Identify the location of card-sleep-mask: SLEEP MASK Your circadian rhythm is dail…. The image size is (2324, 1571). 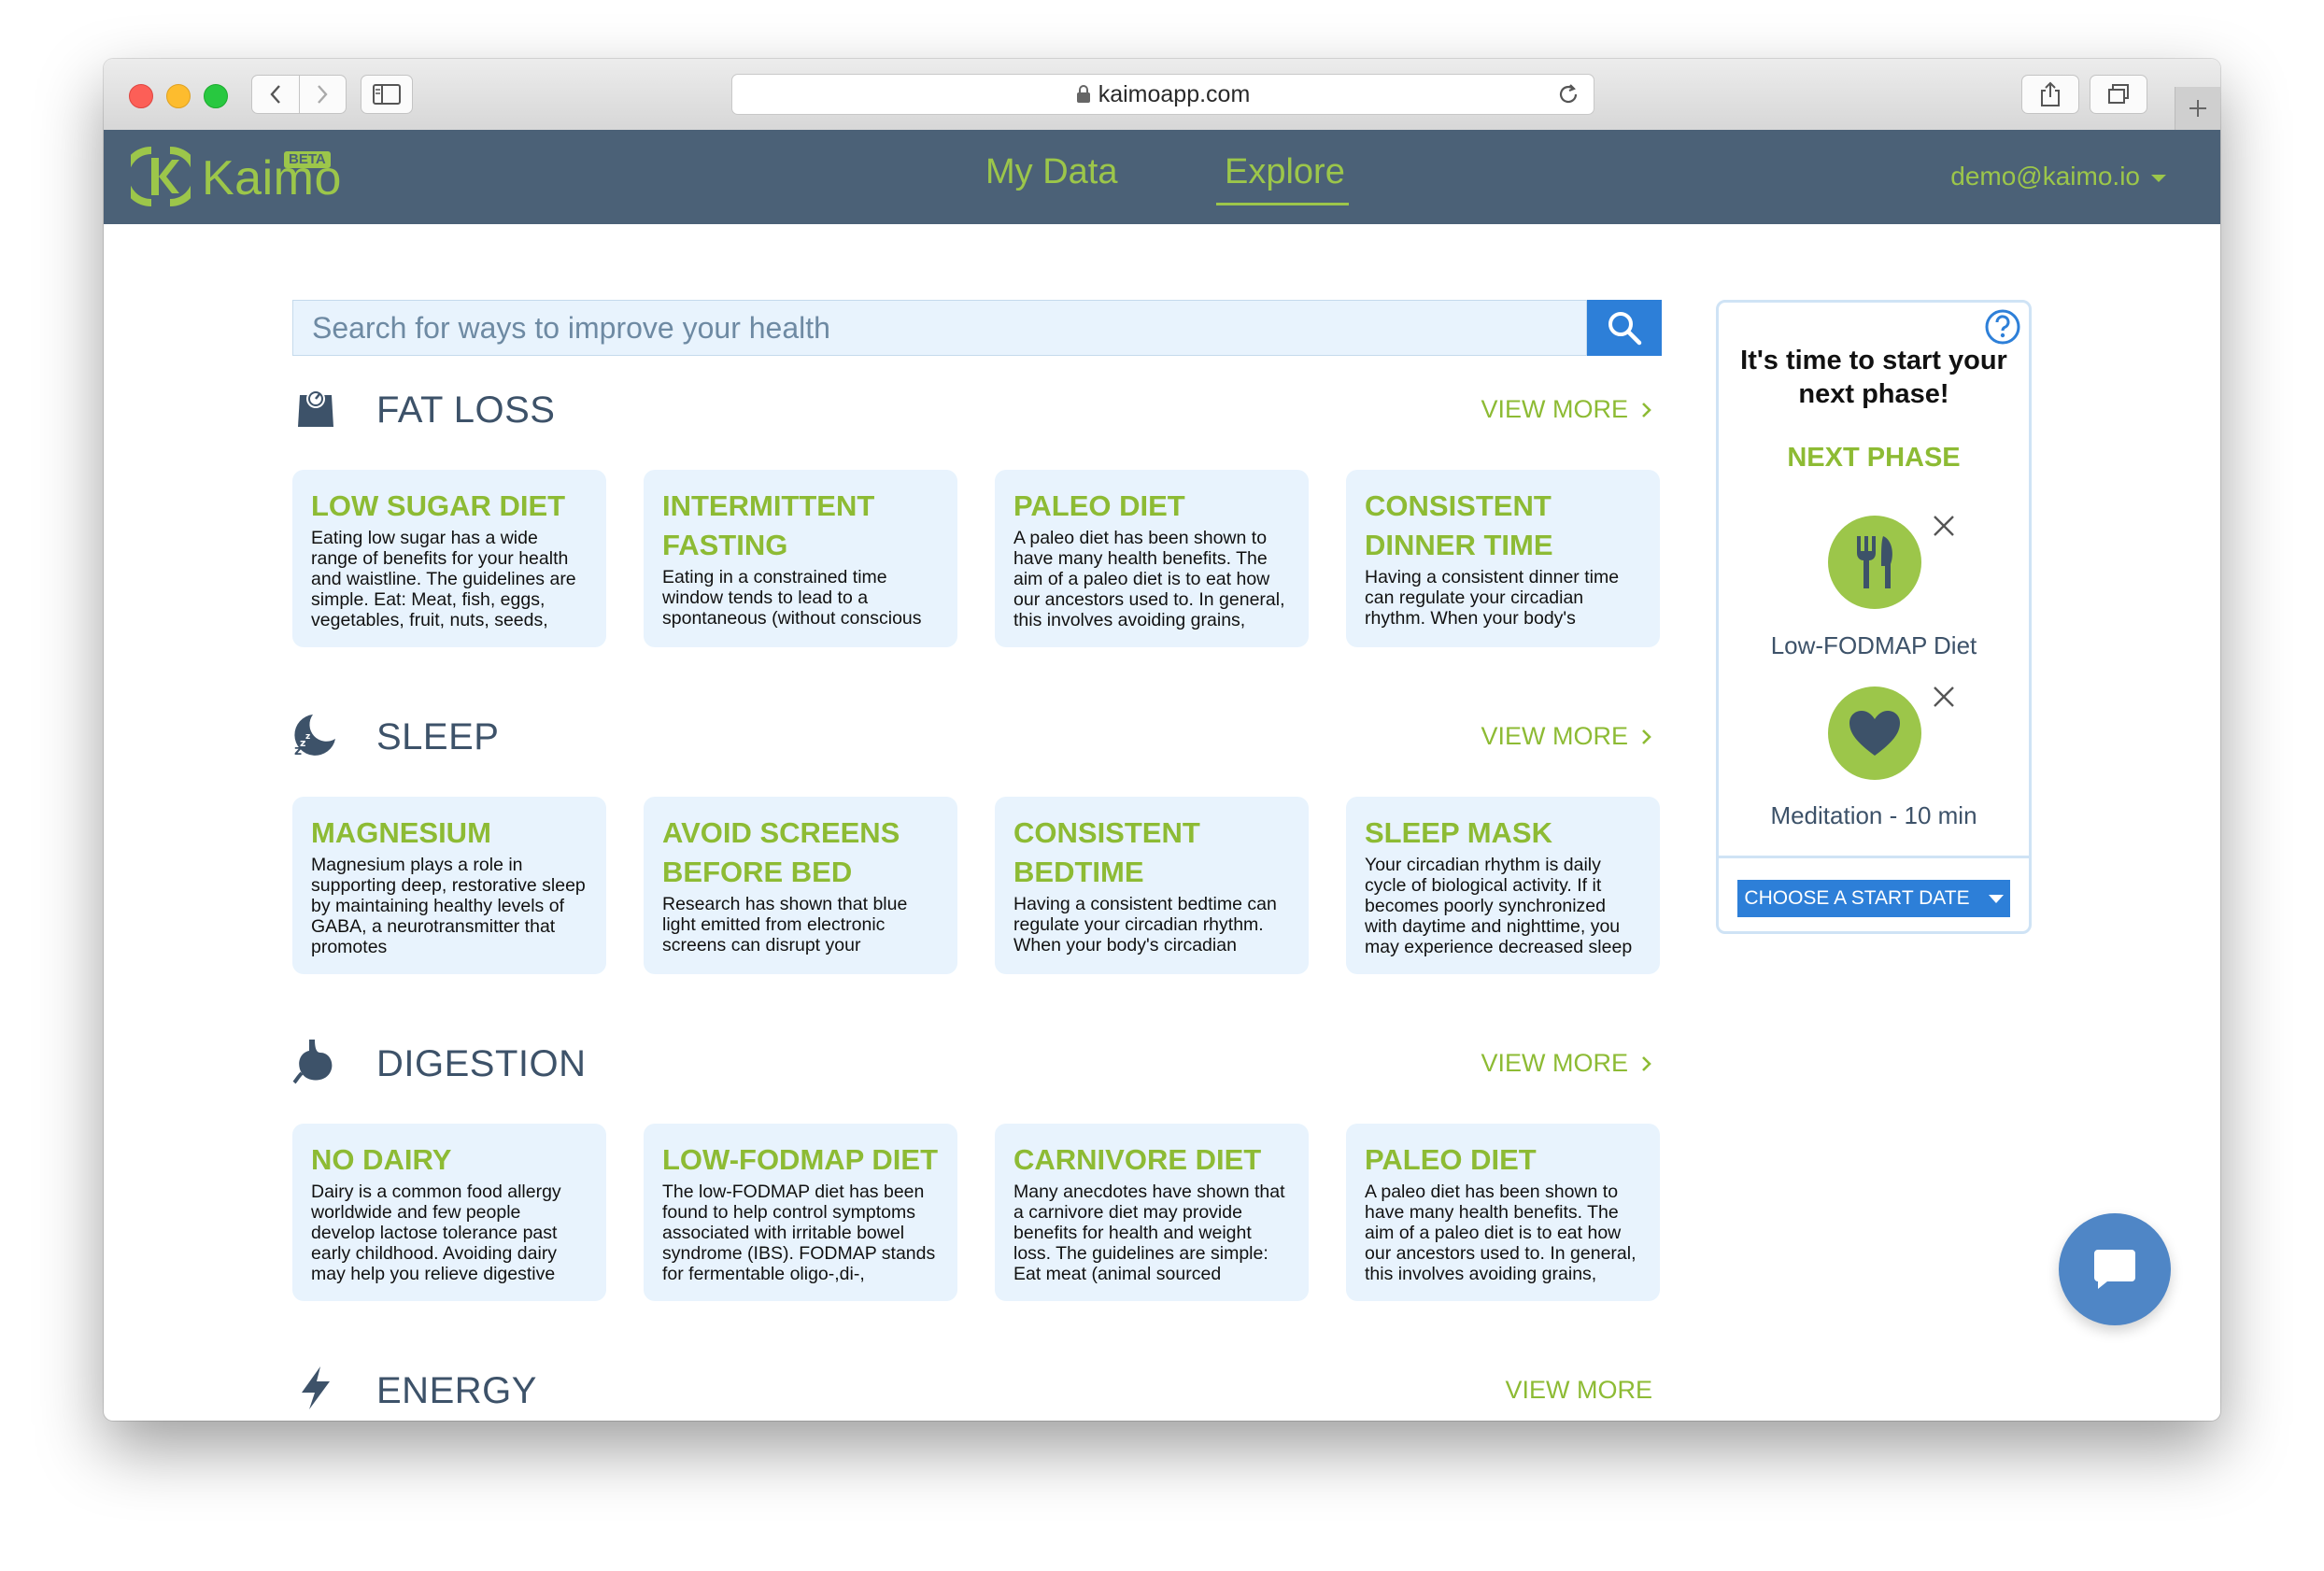
(1503, 885).